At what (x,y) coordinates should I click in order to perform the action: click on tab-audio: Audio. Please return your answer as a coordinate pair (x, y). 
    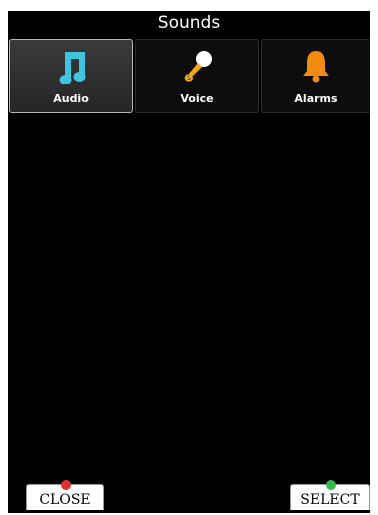
    Looking at the image, I should click on (71, 76).